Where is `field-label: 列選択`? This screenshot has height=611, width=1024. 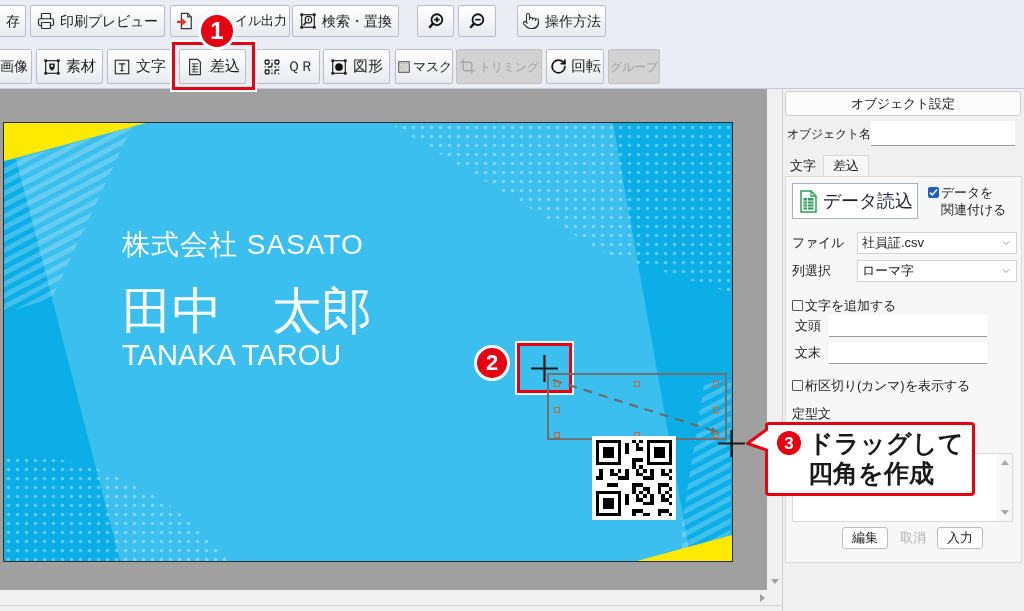
field-label: 列選択 is located at coordinates (812, 271).